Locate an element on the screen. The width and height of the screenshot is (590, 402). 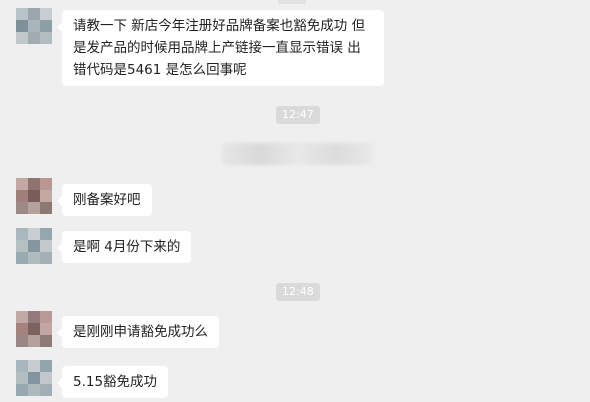
message-text-line: 请教一下 新店今年注册好品牌备案也豁免成功 但 is located at coordinates (219, 26).